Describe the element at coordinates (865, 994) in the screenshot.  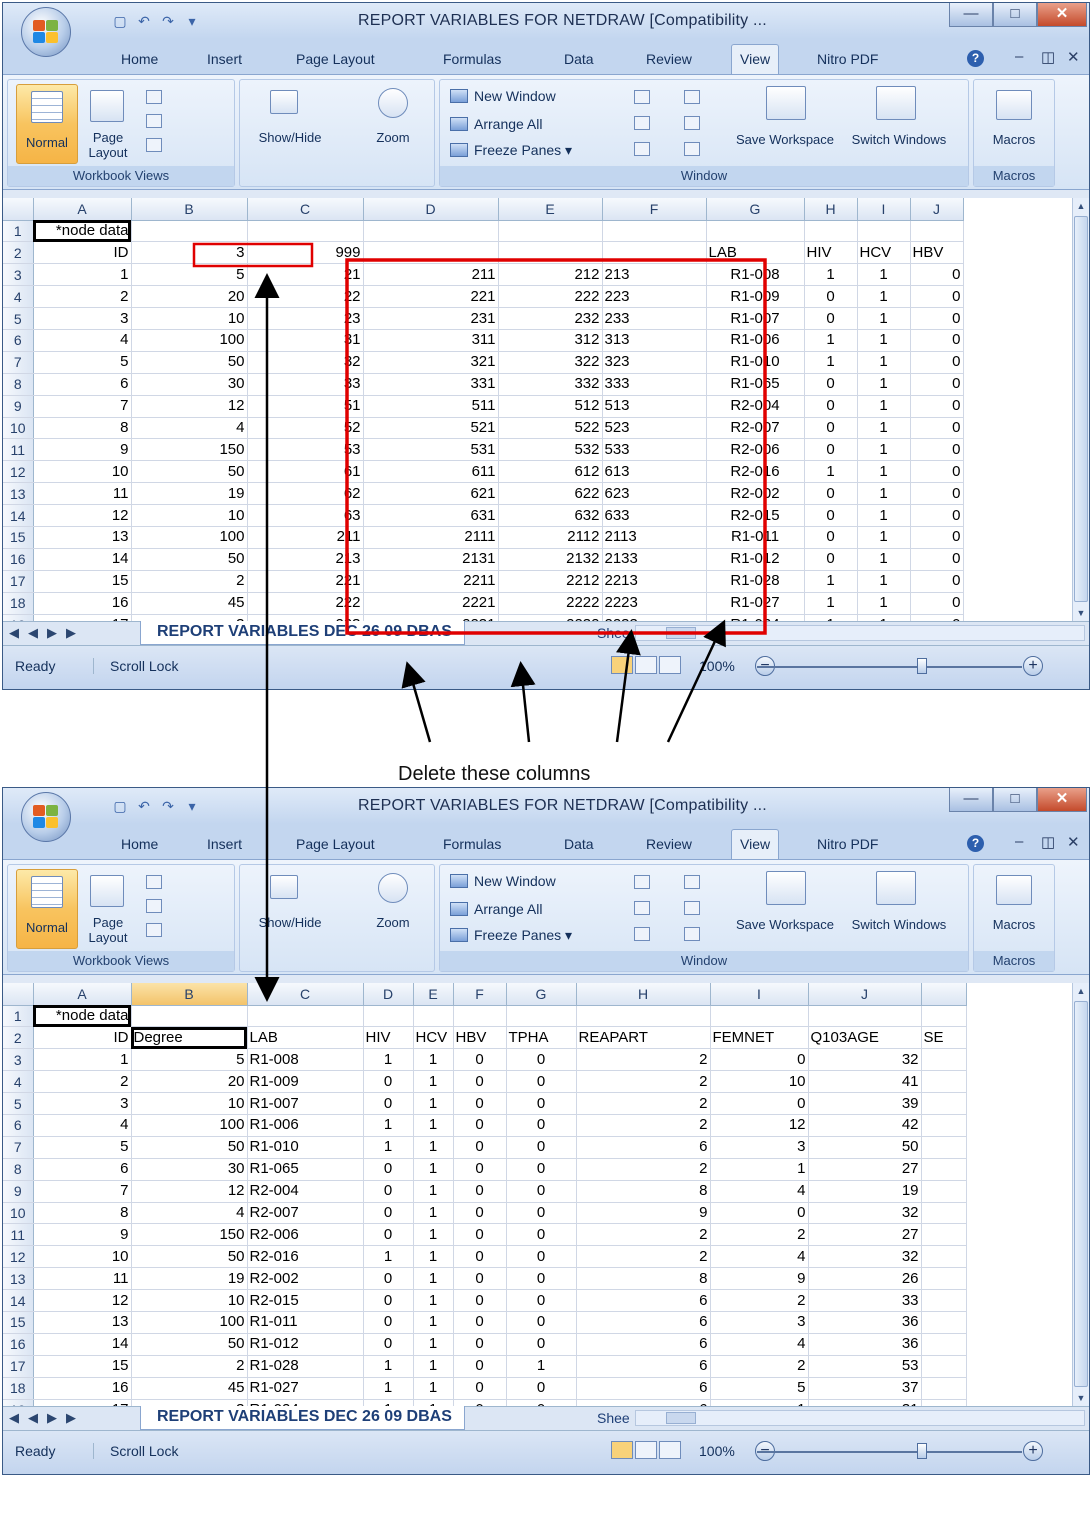
I see `column-header: J` at that location.